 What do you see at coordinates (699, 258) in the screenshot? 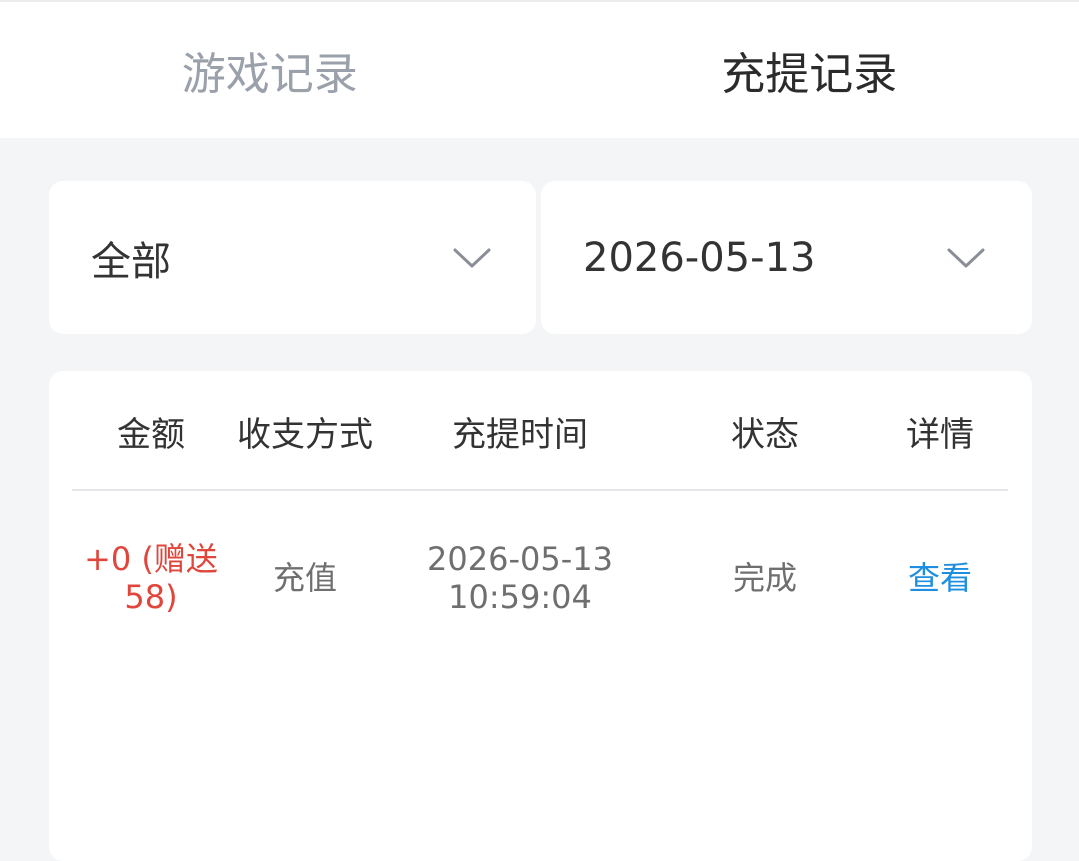
I see `date-filter-value: 2026-05-13` at bounding box center [699, 258].